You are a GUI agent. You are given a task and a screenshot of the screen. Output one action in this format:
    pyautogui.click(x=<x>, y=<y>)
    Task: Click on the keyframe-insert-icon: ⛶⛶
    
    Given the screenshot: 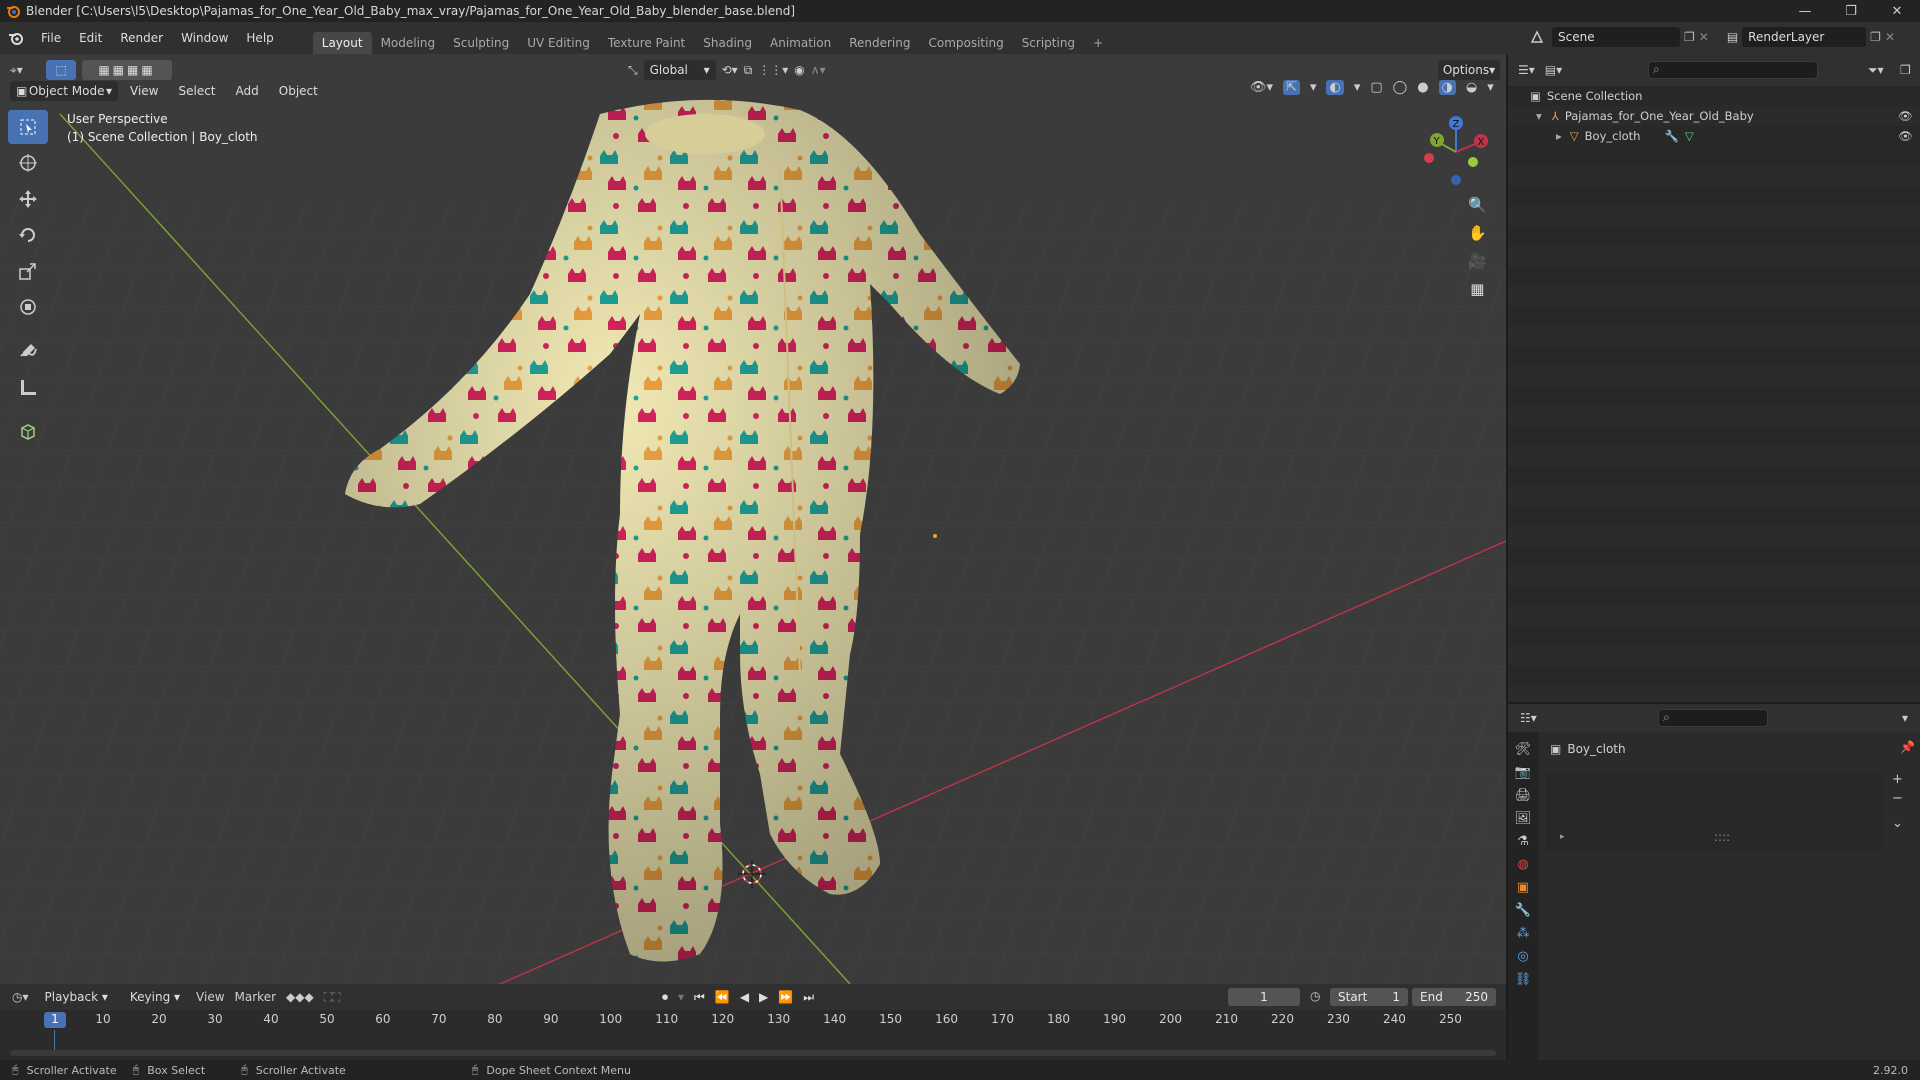 What is the action you would take?
    pyautogui.click(x=332, y=997)
    